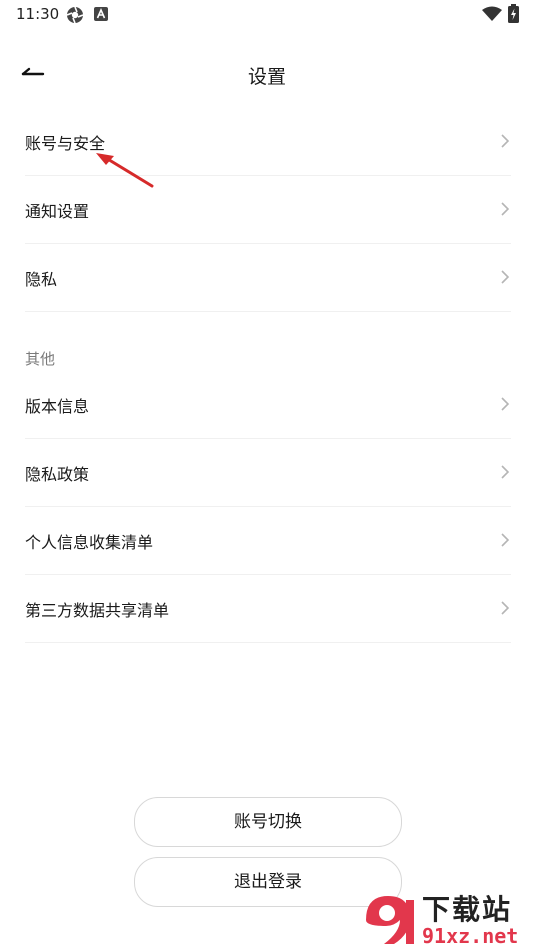 This screenshot has width=534, height=950. What do you see at coordinates (41, 279) in the screenshot?
I see `settings-item-label: 隐私` at bounding box center [41, 279].